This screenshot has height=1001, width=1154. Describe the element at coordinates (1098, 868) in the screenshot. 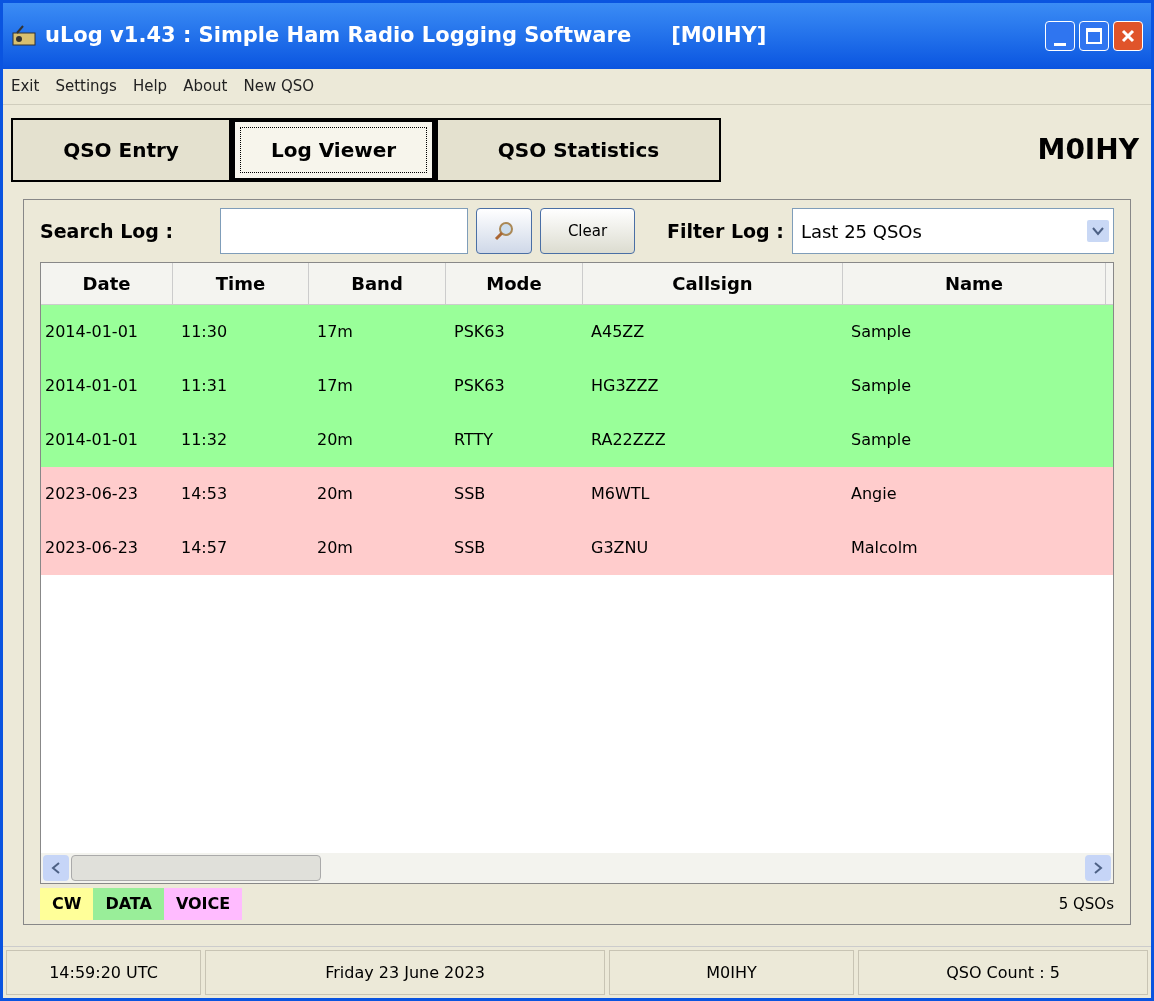

I see `scroll-right-button` at that location.